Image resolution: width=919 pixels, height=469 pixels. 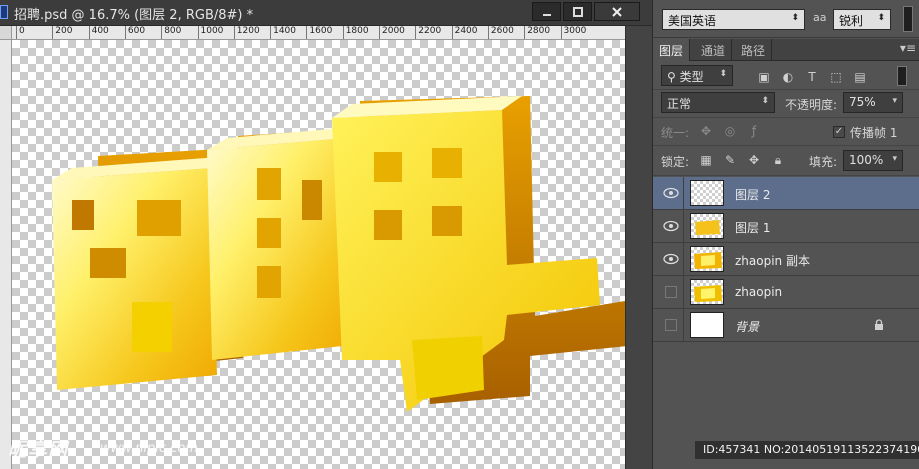 What do you see at coordinates (672, 50) in the screenshot?
I see `tab-layers: 图层` at bounding box center [672, 50].